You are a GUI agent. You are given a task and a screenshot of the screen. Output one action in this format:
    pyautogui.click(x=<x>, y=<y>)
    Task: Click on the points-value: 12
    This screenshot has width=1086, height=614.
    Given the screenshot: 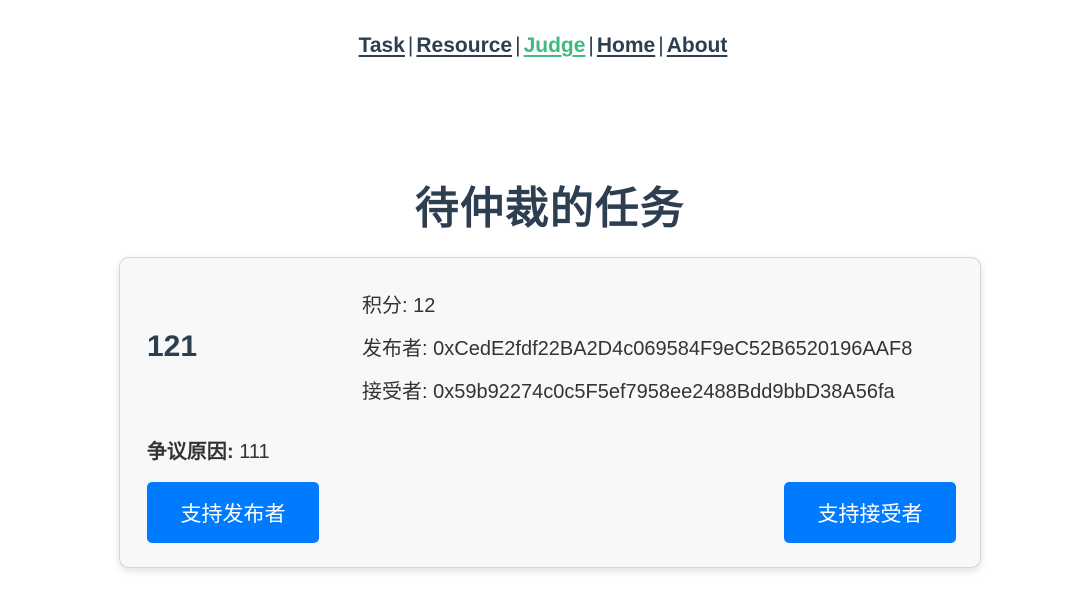 What is the action you would take?
    pyautogui.click(x=424, y=306)
    